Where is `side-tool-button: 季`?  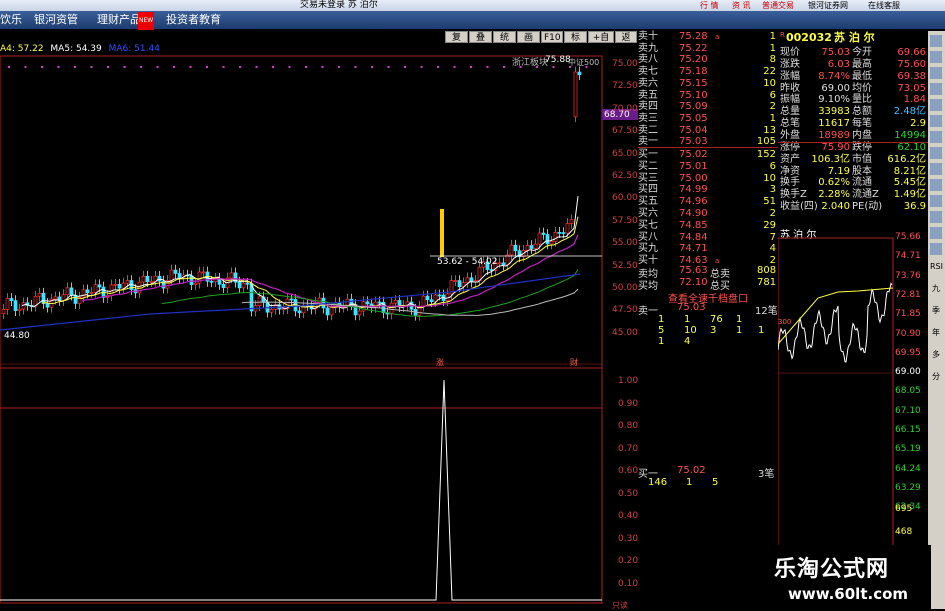
side-tool-button: 季 is located at coordinates (936, 311).